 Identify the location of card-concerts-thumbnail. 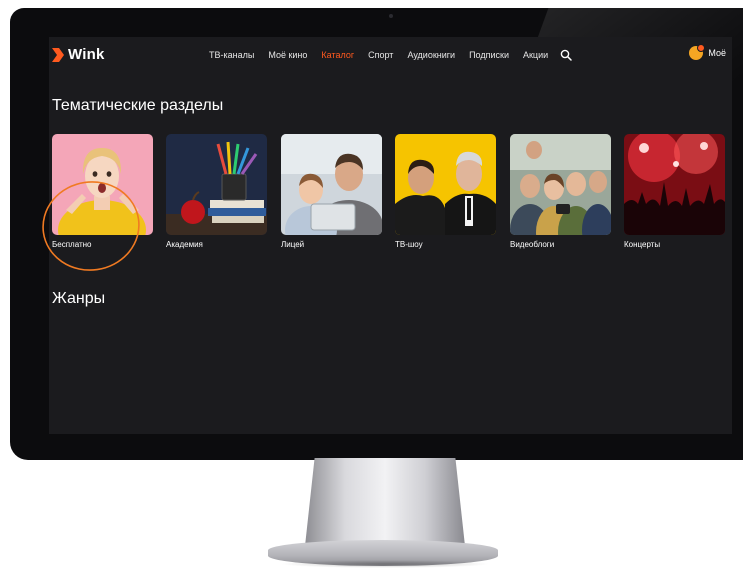
(674, 184).